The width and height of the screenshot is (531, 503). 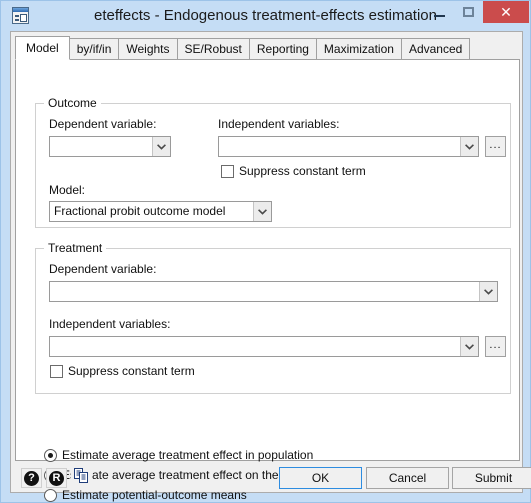 I want to click on cancel-button: Cancel, so click(x=407, y=478).